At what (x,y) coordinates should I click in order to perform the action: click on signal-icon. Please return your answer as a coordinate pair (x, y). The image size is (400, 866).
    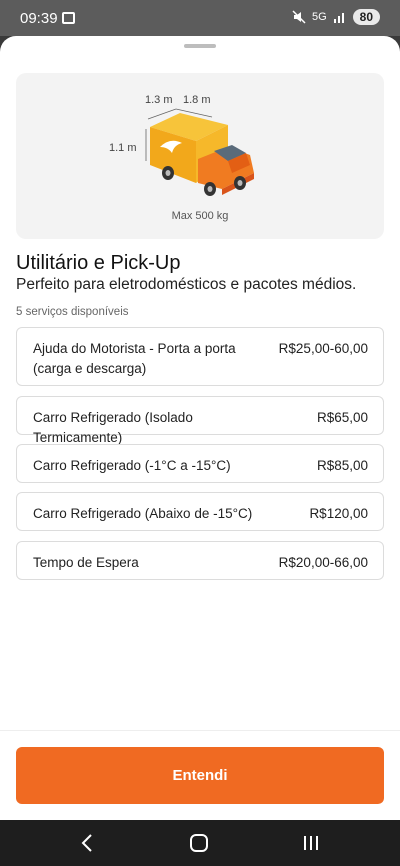
    Looking at the image, I should click on (338, 18).